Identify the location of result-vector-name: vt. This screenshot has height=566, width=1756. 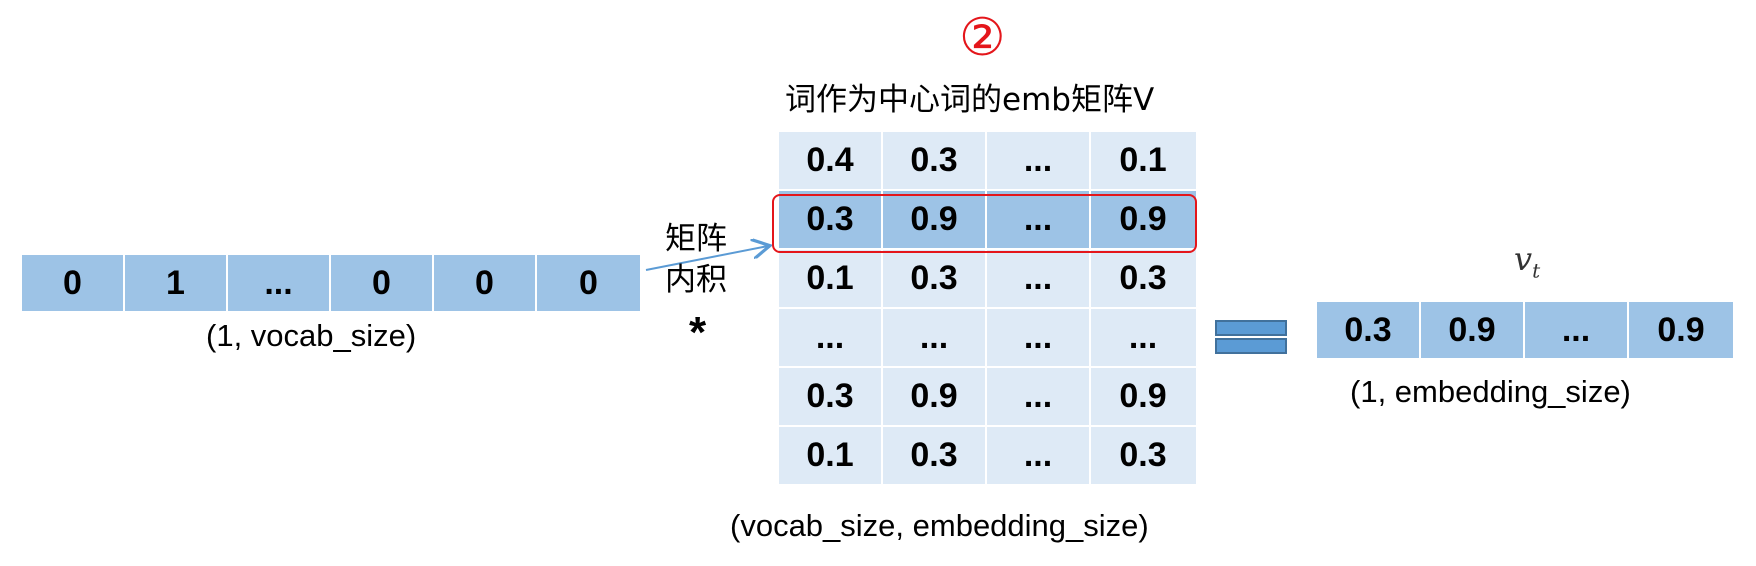
(1527, 261).